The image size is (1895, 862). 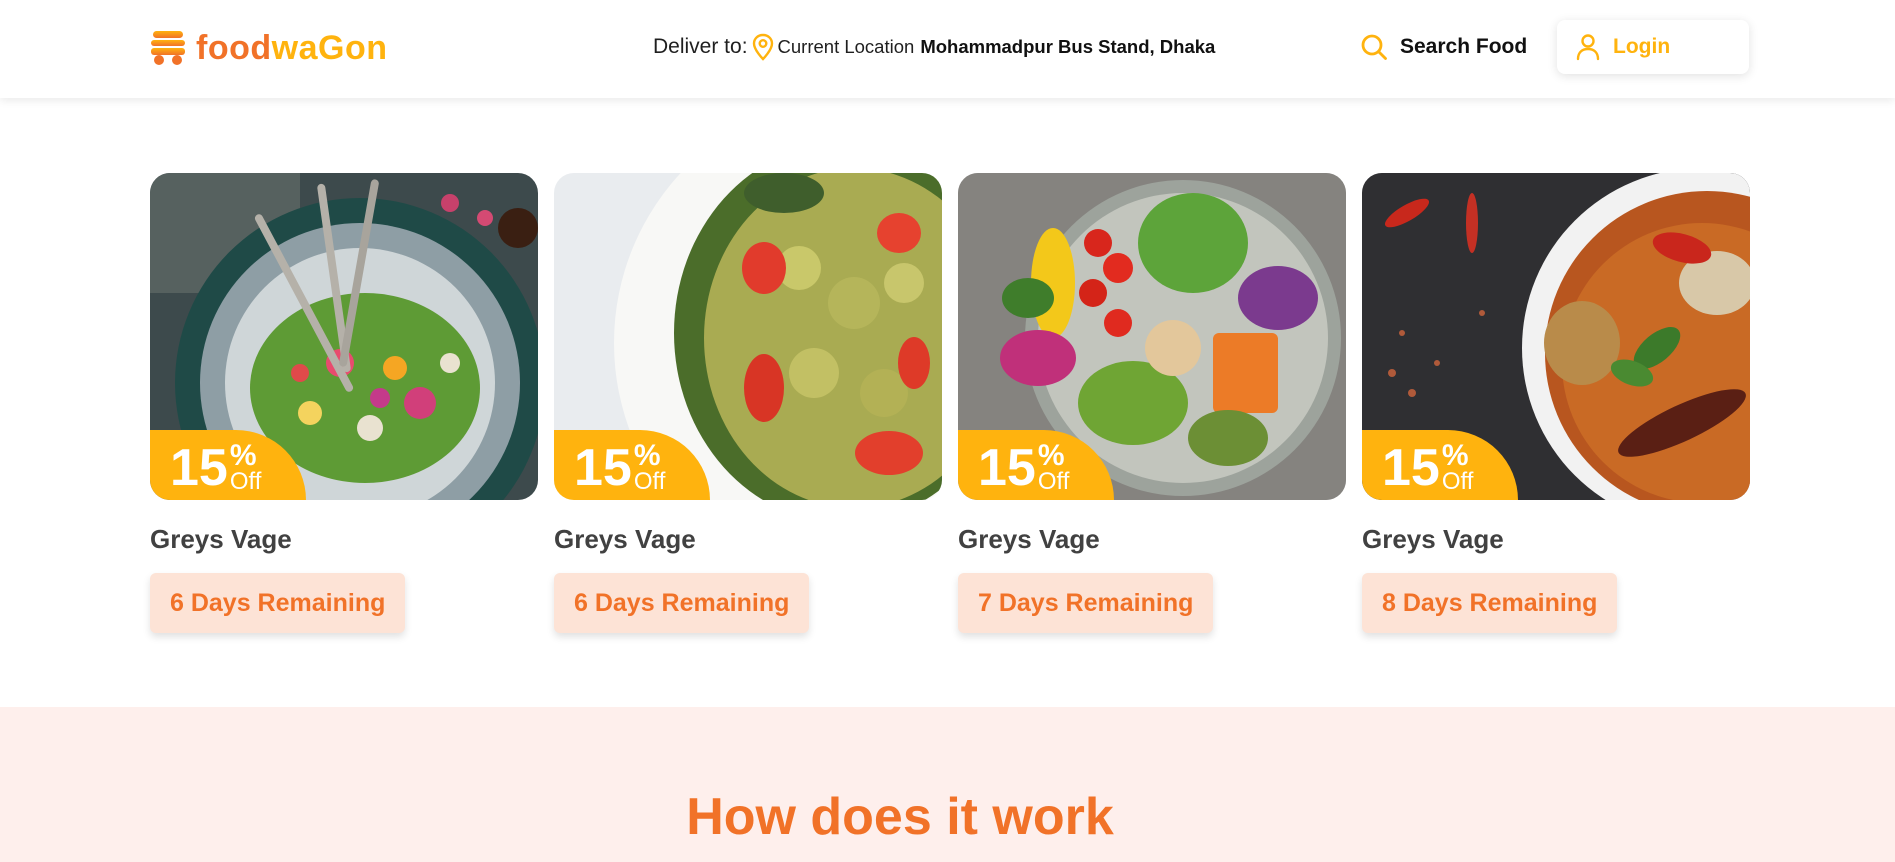 I want to click on how-it-works-title: How does it work, so click(x=900, y=817).